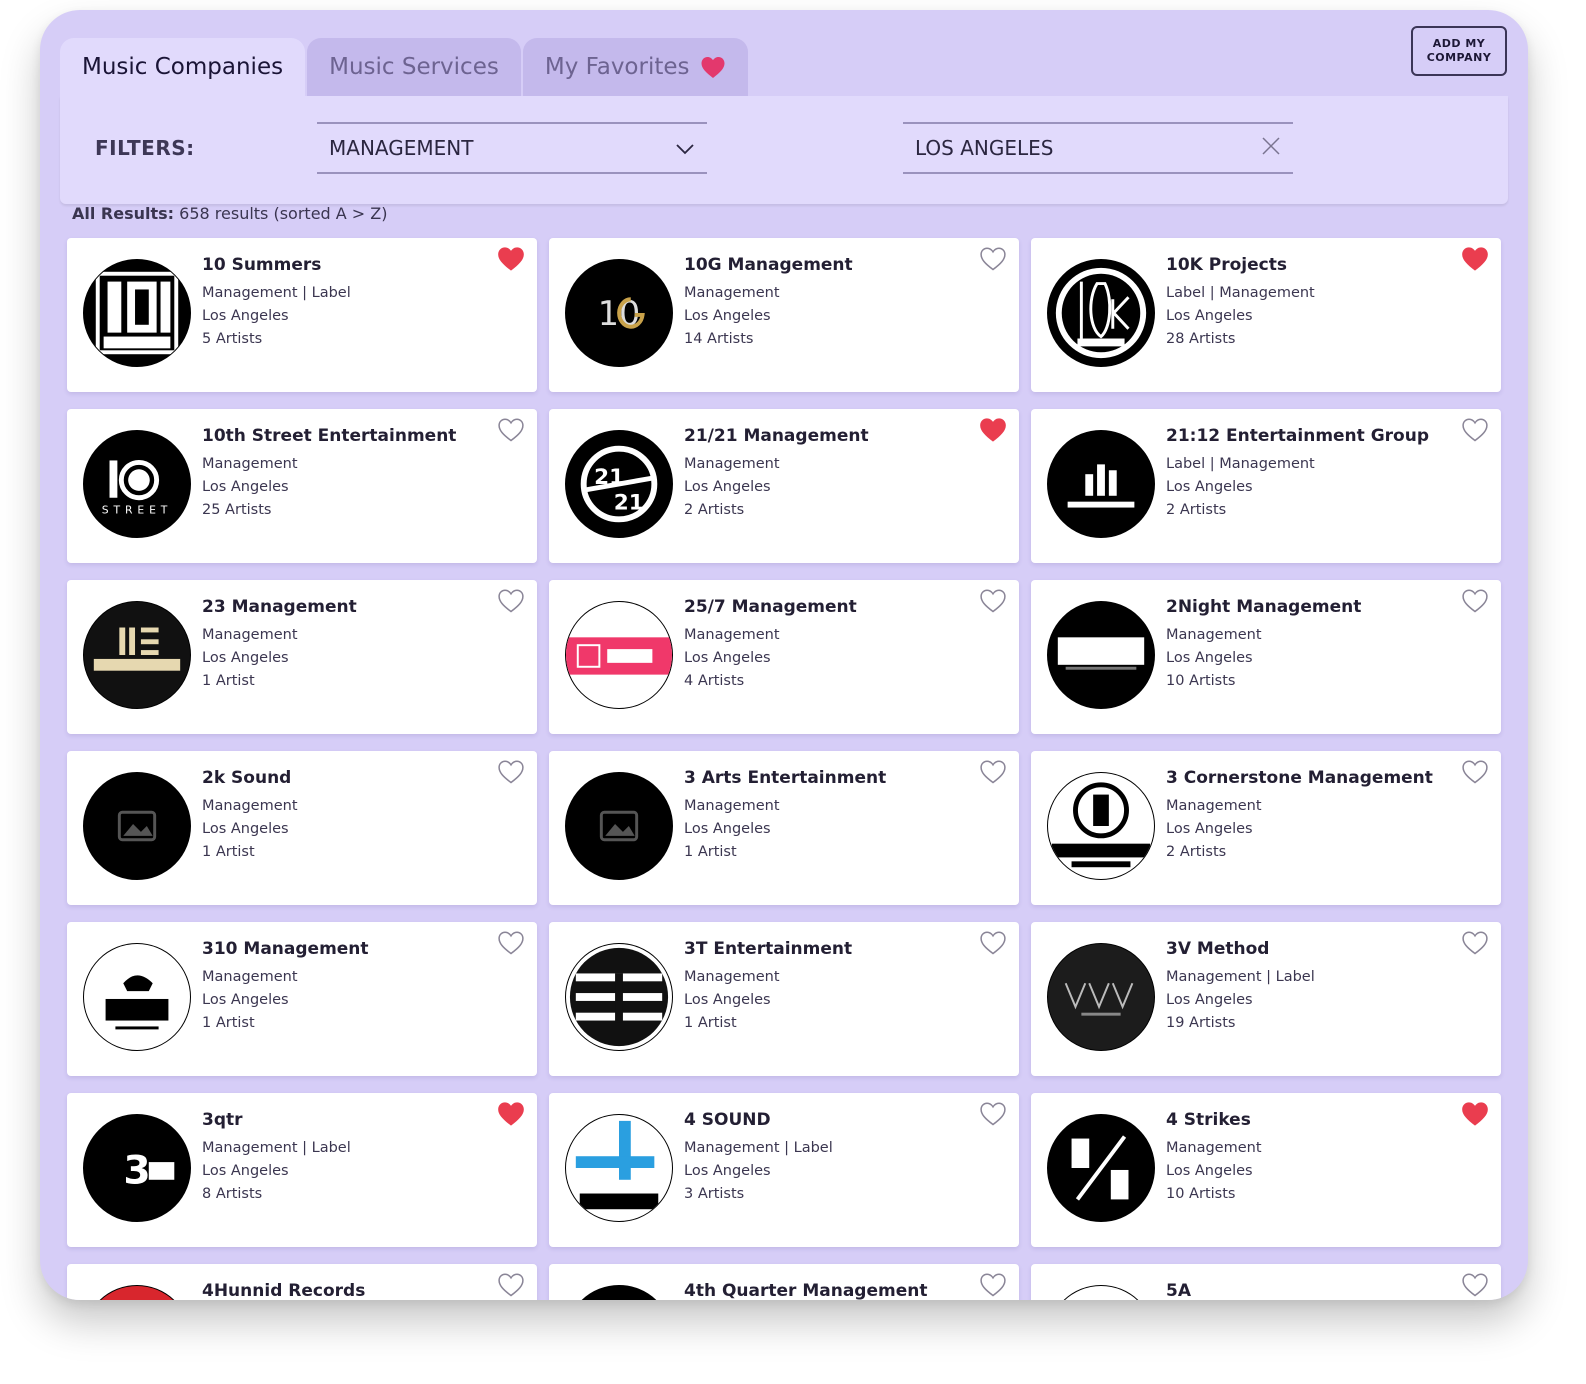  I want to click on company-name: 2k Sound, so click(250, 778).